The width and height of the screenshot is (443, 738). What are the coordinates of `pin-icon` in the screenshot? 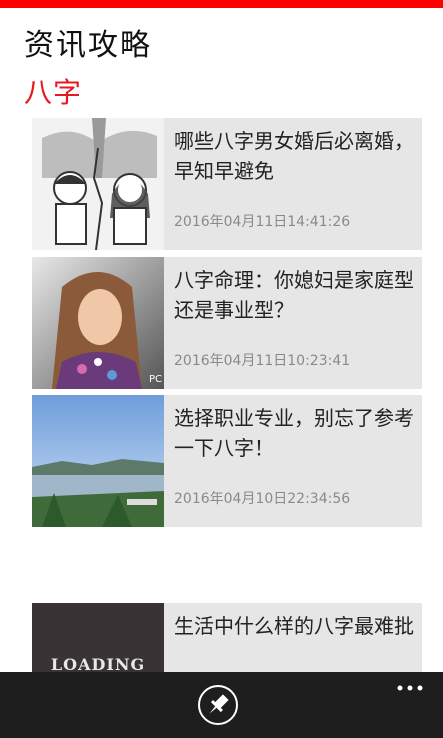 It's located at (219, 704).